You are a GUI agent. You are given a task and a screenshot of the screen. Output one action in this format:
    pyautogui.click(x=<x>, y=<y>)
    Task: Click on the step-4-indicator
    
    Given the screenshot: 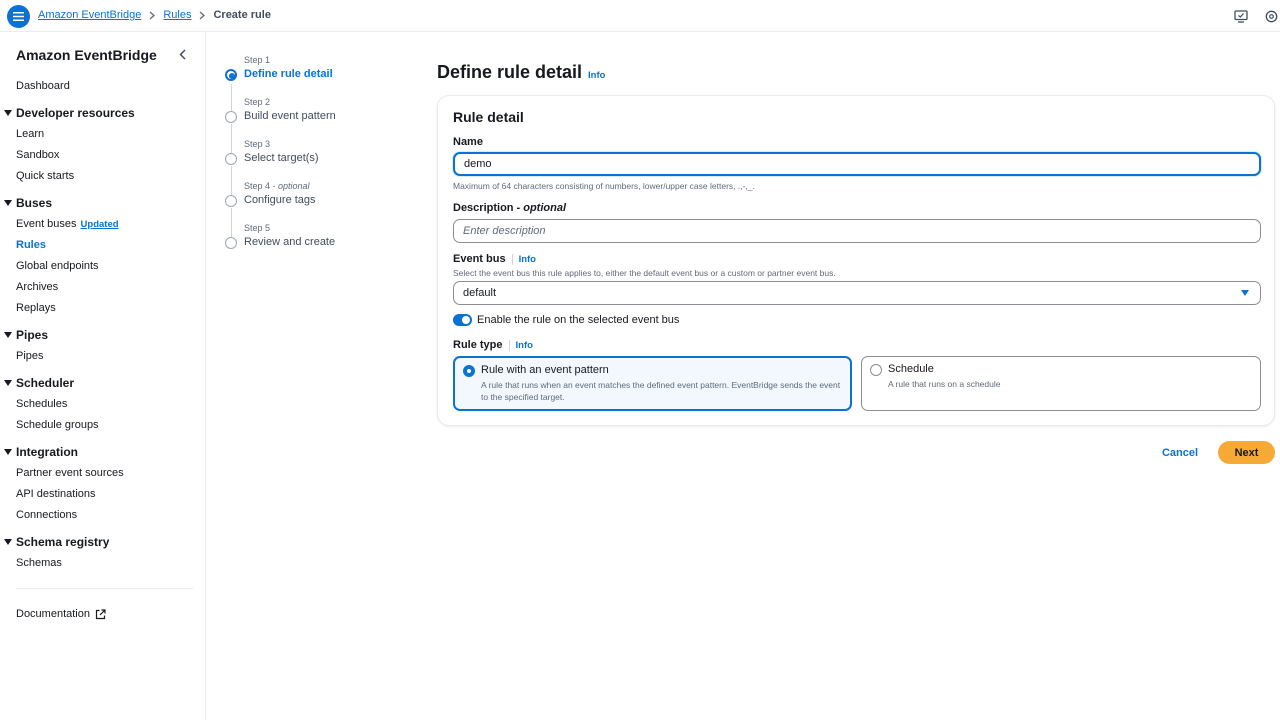 What is the action you would take?
    pyautogui.click(x=231, y=201)
    